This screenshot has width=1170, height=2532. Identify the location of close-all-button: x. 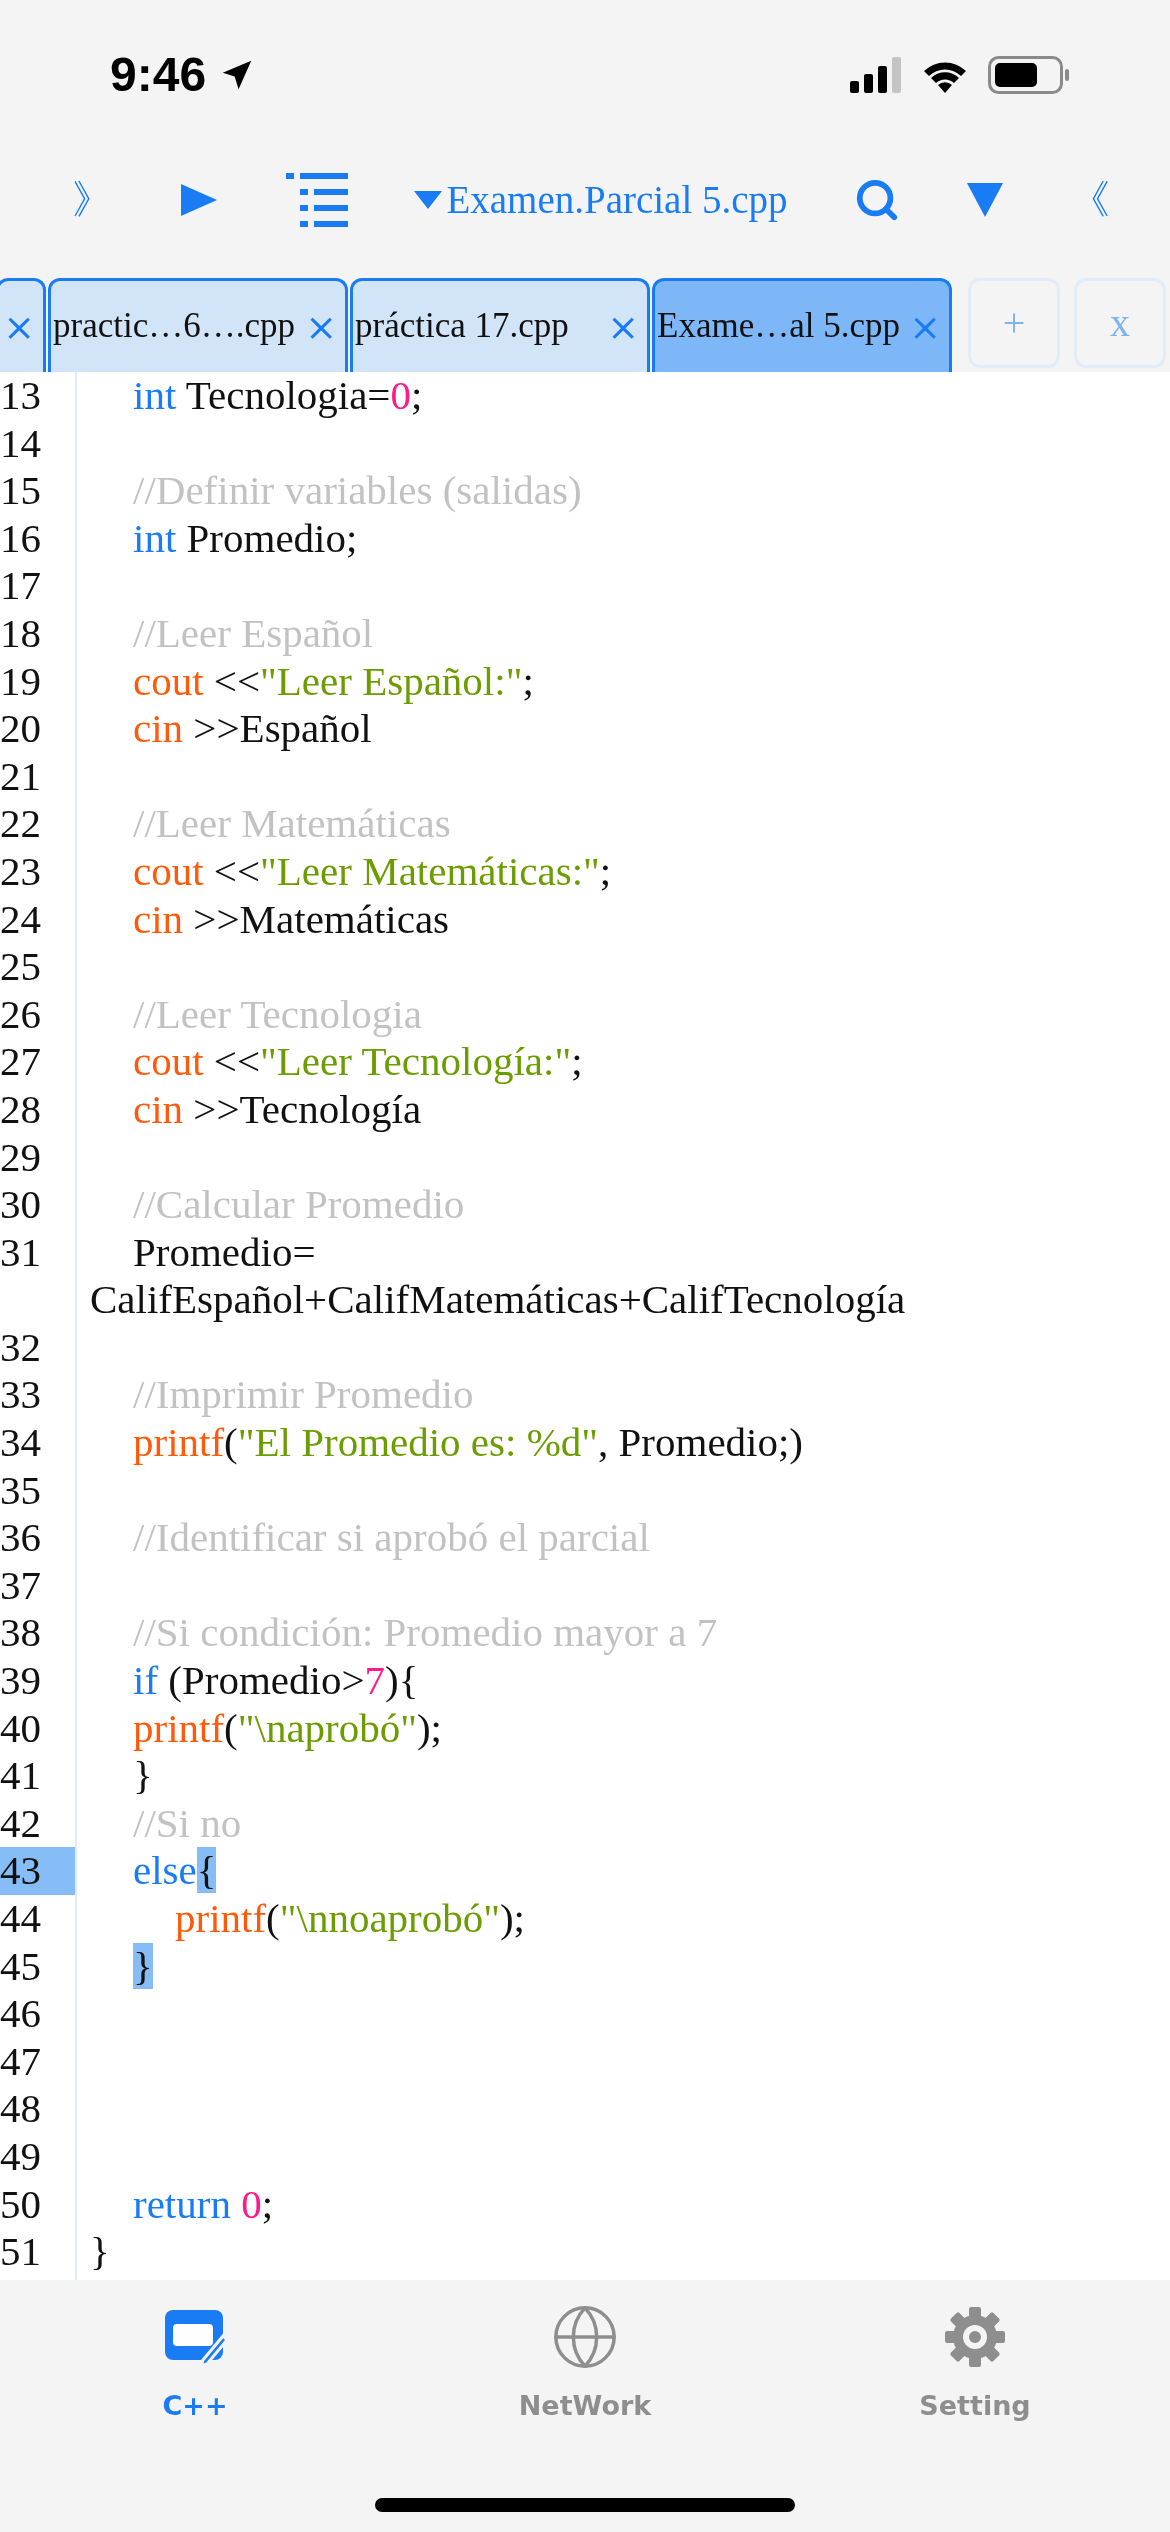
(1120, 323).